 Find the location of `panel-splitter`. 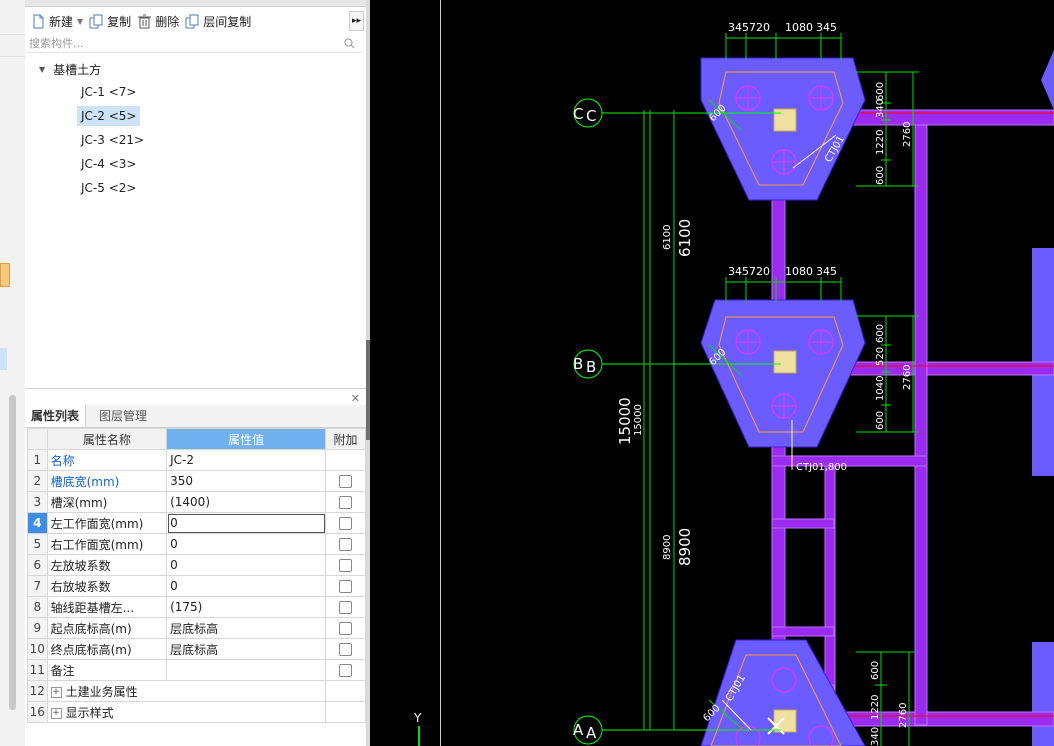

panel-splitter is located at coordinates (195, 388).